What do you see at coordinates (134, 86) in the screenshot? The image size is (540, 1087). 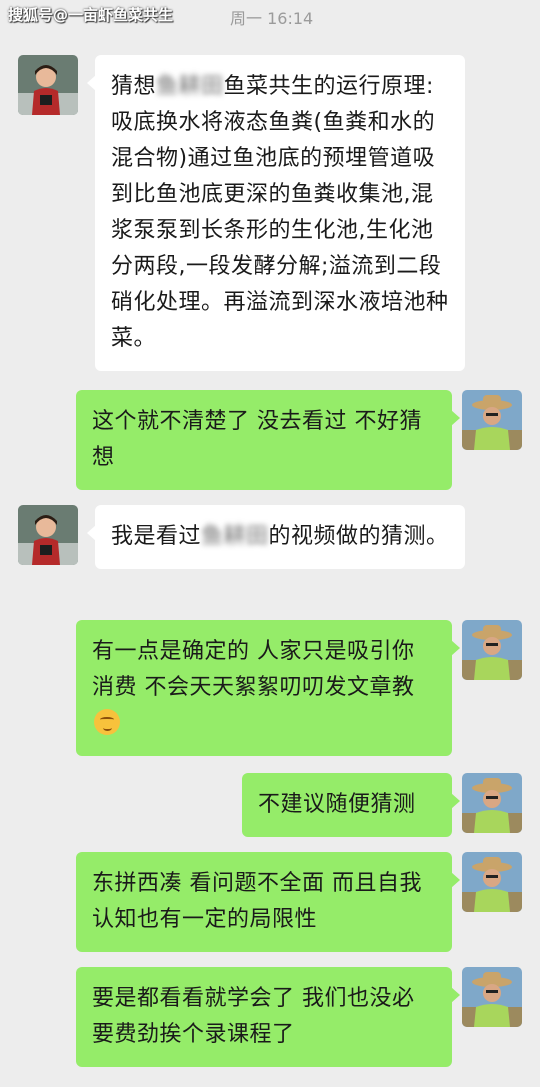 I see `message-text: 猜想` at bounding box center [134, 86].